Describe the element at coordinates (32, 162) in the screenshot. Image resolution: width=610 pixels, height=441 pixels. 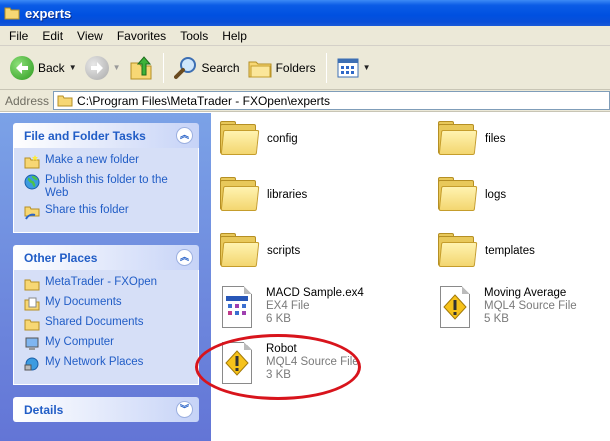
I see `new-folder-icon` at that location.